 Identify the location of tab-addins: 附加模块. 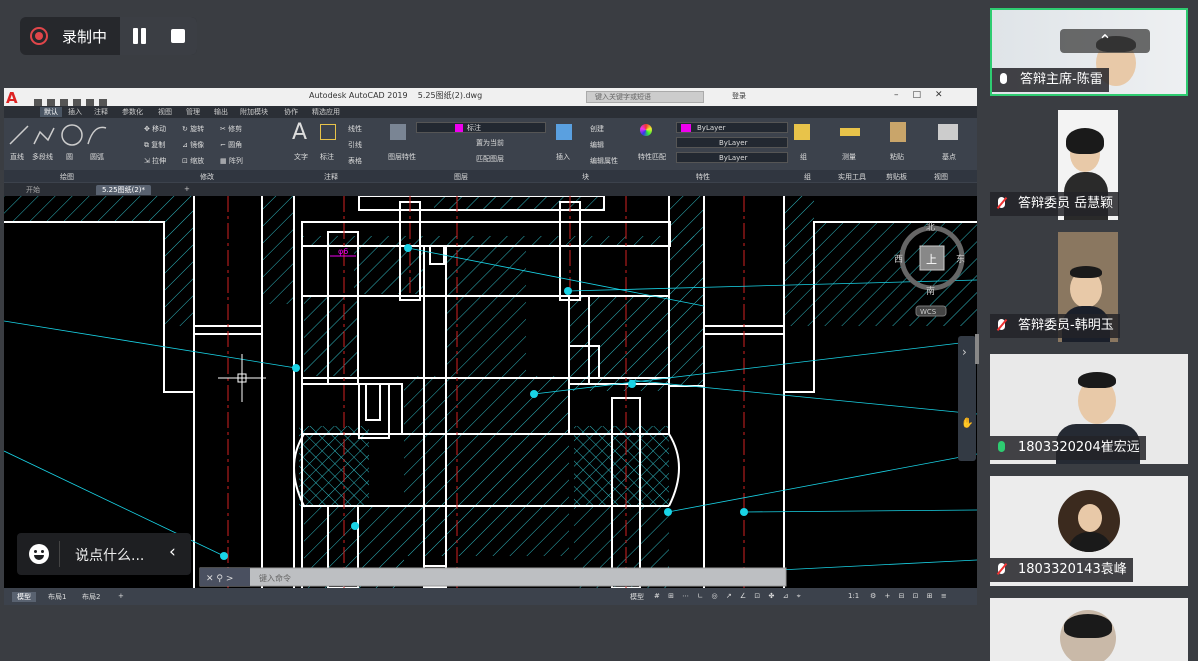
(254, 112).